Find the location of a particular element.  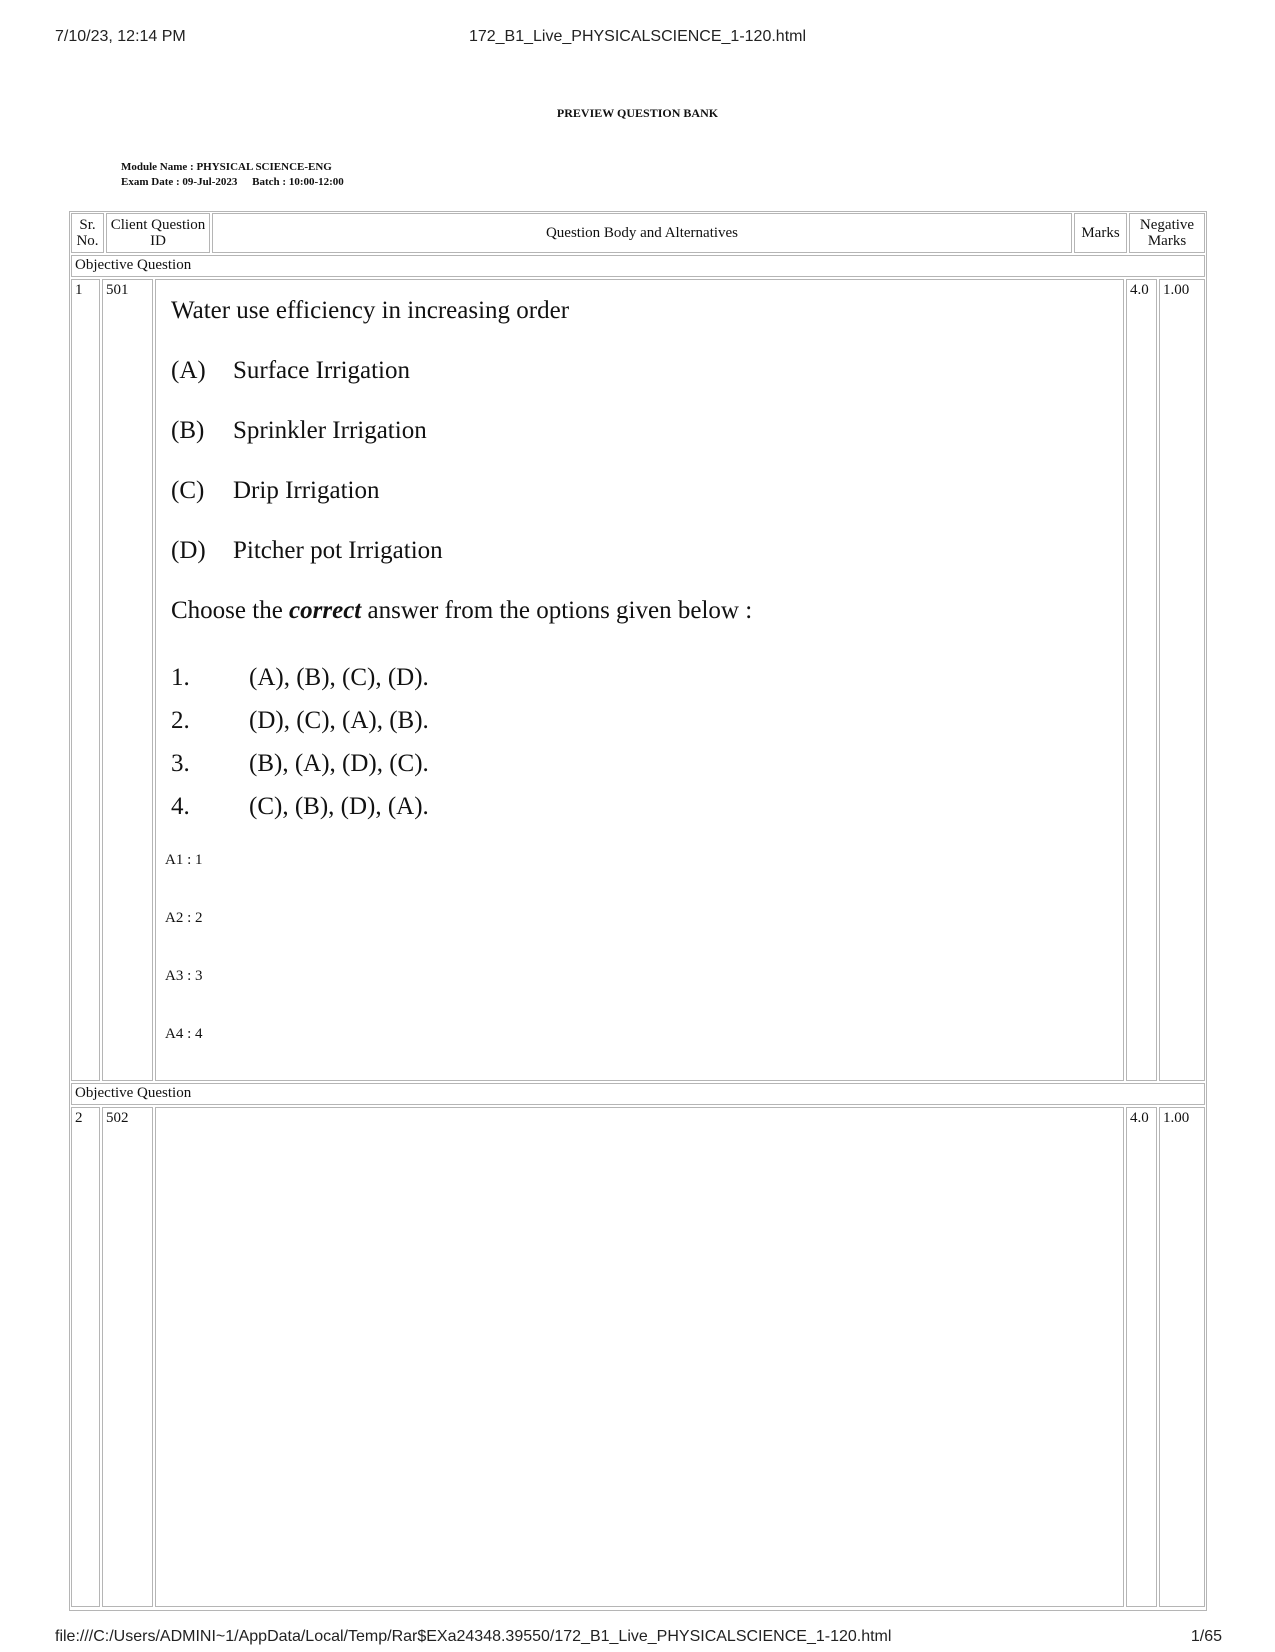

answer-key-1: A1 : 1 is located at coordinates (184, 860).